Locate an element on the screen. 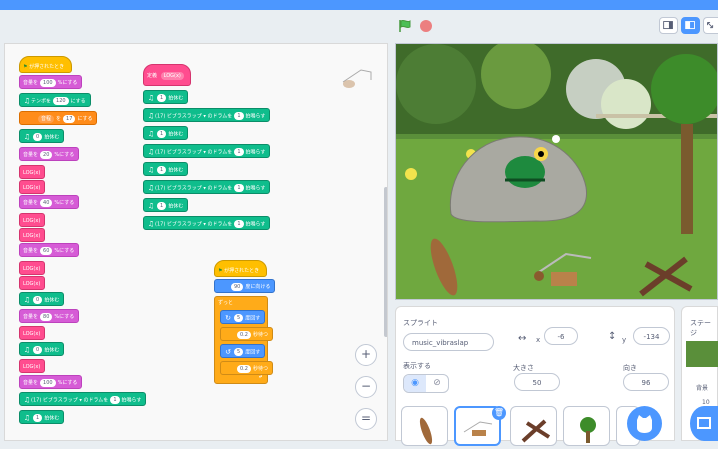  volume-input: 60 is located at coordinates (46, 250).